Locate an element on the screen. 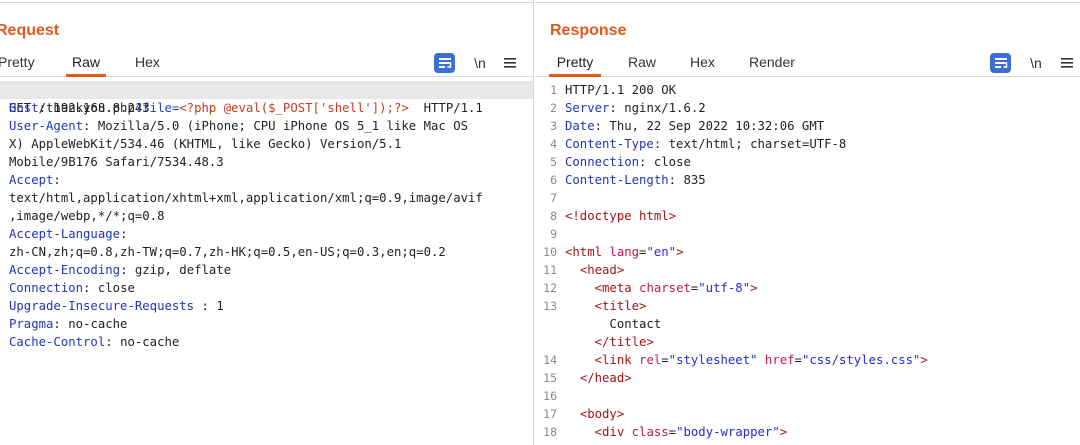 The height and width of the screenshot is (445, 1080). line-number: 16 is located at coordinates (550, 396).